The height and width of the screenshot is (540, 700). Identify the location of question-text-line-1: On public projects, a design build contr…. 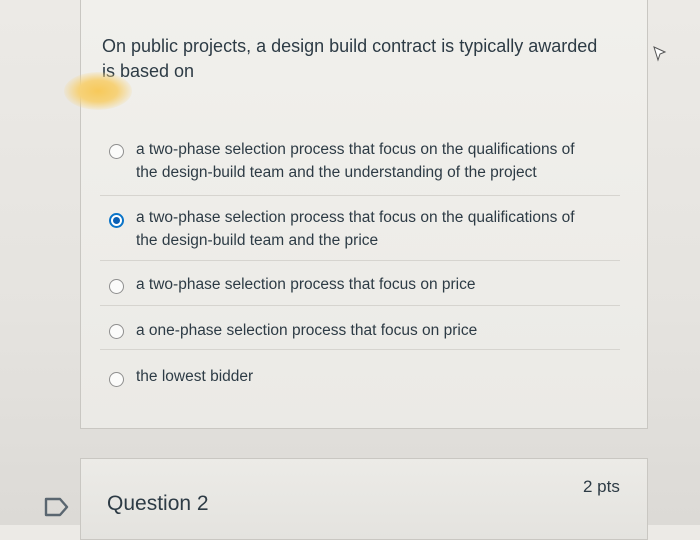
(350, 46).